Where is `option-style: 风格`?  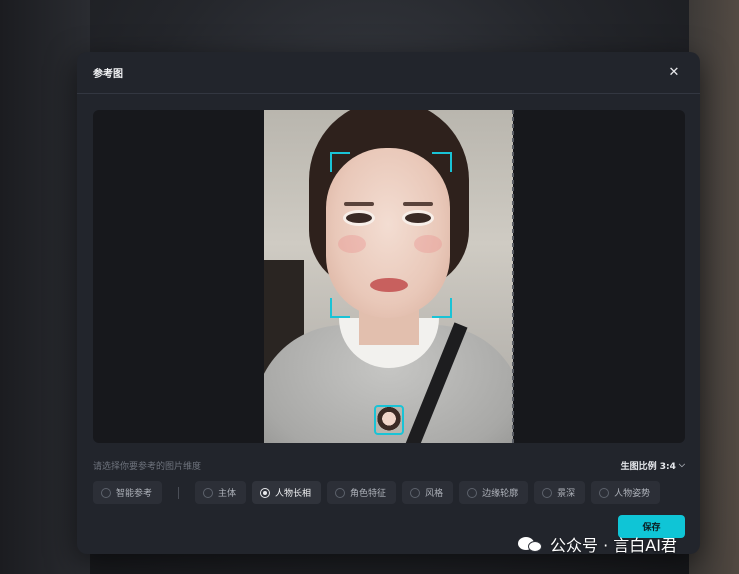
option-style: 风格 is located at coordinates (428, 492).